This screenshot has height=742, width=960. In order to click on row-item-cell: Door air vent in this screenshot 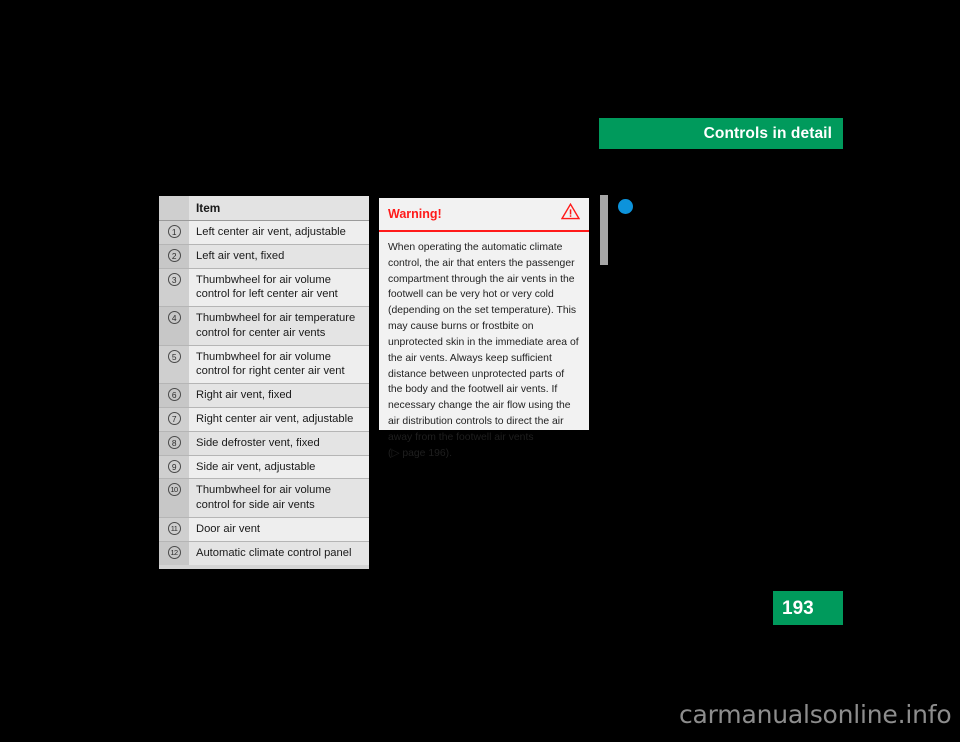, I will do `click(279, 529)`.